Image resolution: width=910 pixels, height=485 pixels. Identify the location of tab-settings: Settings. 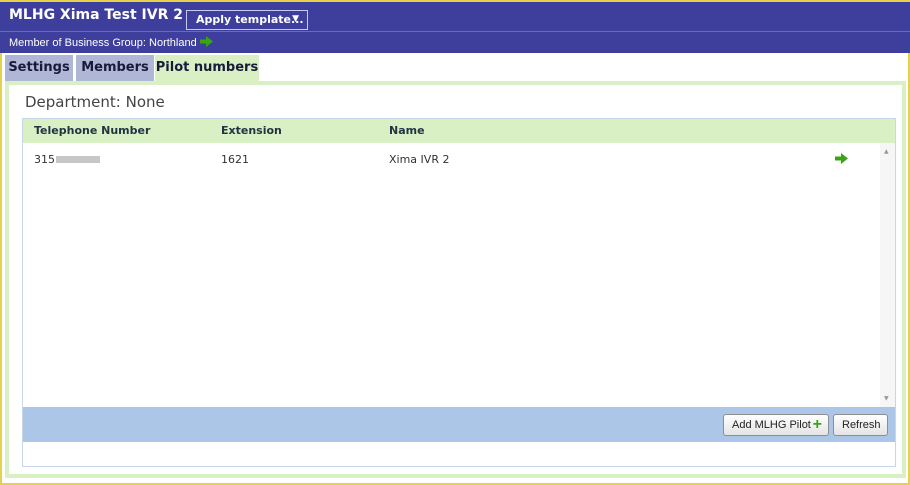
(39, 68).